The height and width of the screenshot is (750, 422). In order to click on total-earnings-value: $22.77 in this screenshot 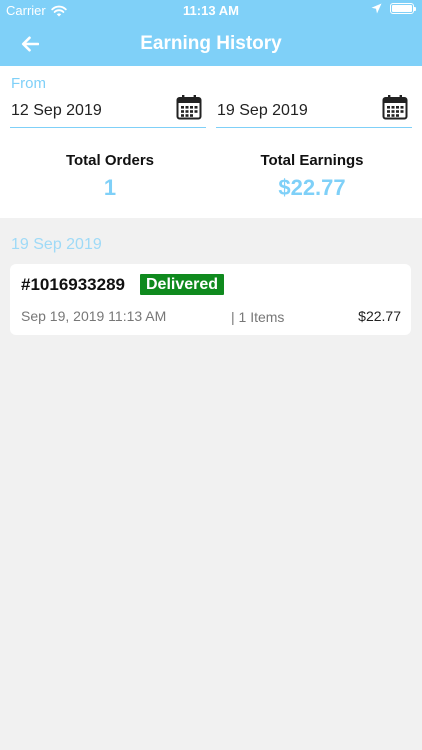, I will do `click(312, 187)`.